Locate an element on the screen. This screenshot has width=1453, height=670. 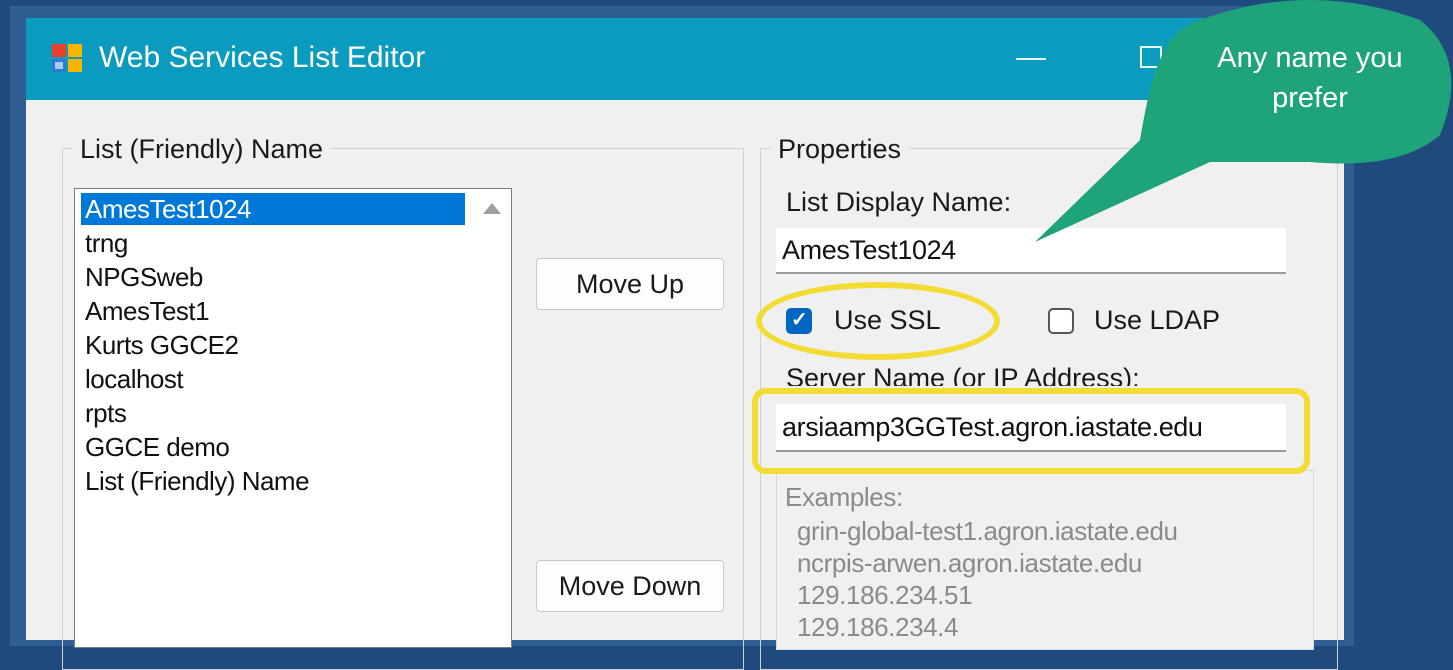
callout-text: Any name you prefer is located at coordinates (1310, 78).